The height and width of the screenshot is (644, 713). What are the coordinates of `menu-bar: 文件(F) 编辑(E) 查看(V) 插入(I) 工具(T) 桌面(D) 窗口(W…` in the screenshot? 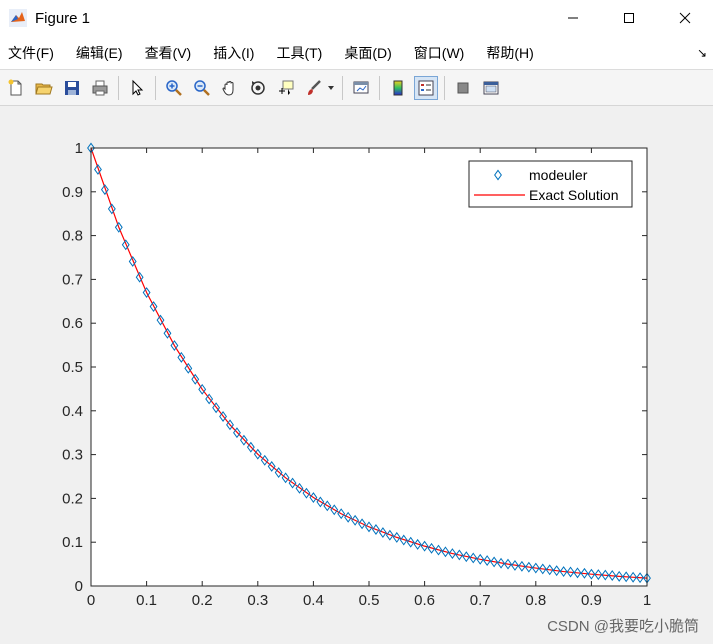 It's located at (356, 53).